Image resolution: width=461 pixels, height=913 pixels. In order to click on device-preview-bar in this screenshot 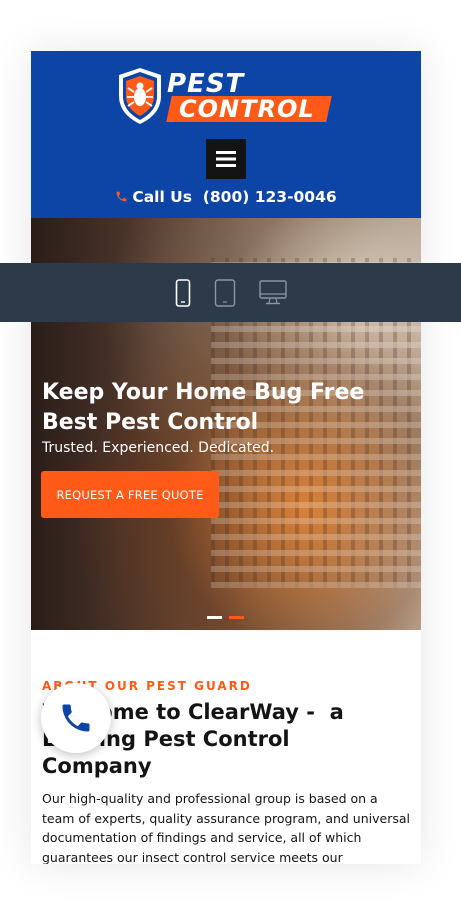, I will do `click(230, 292)`.